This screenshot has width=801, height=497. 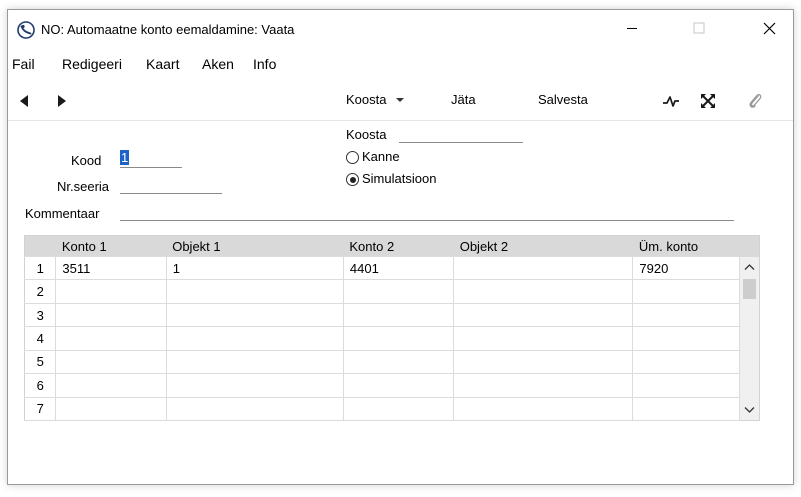 I want to click on menu-fail: Fail, so click(x=23, y=64).